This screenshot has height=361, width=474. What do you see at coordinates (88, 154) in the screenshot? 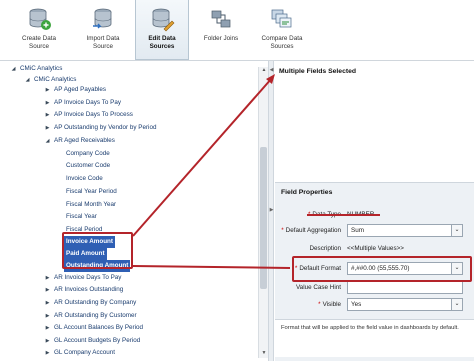
I see `tree-field-company-code: Company Code` at bounding box center [88, 154].